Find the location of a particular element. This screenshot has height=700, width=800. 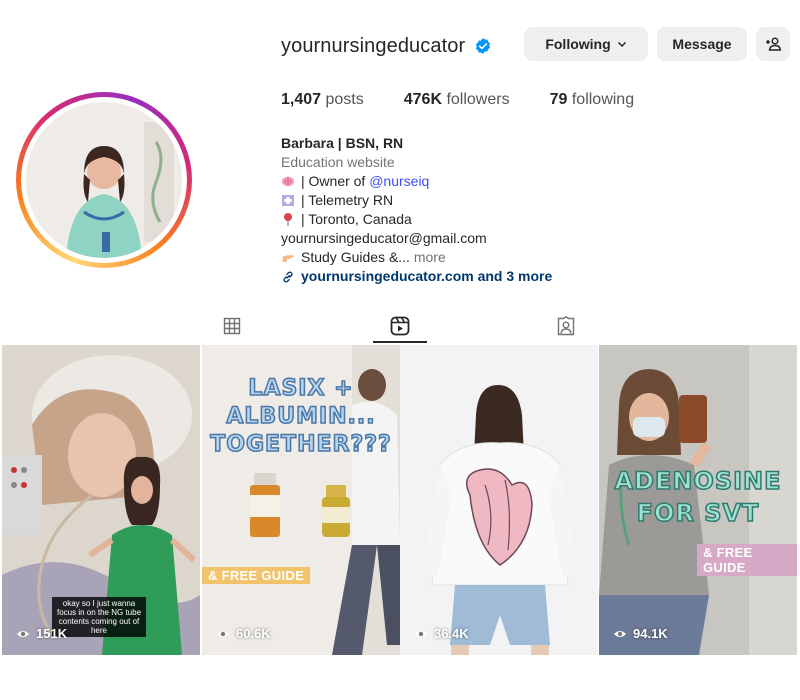

active-tab-indicator is located at coordinates (400, 342).